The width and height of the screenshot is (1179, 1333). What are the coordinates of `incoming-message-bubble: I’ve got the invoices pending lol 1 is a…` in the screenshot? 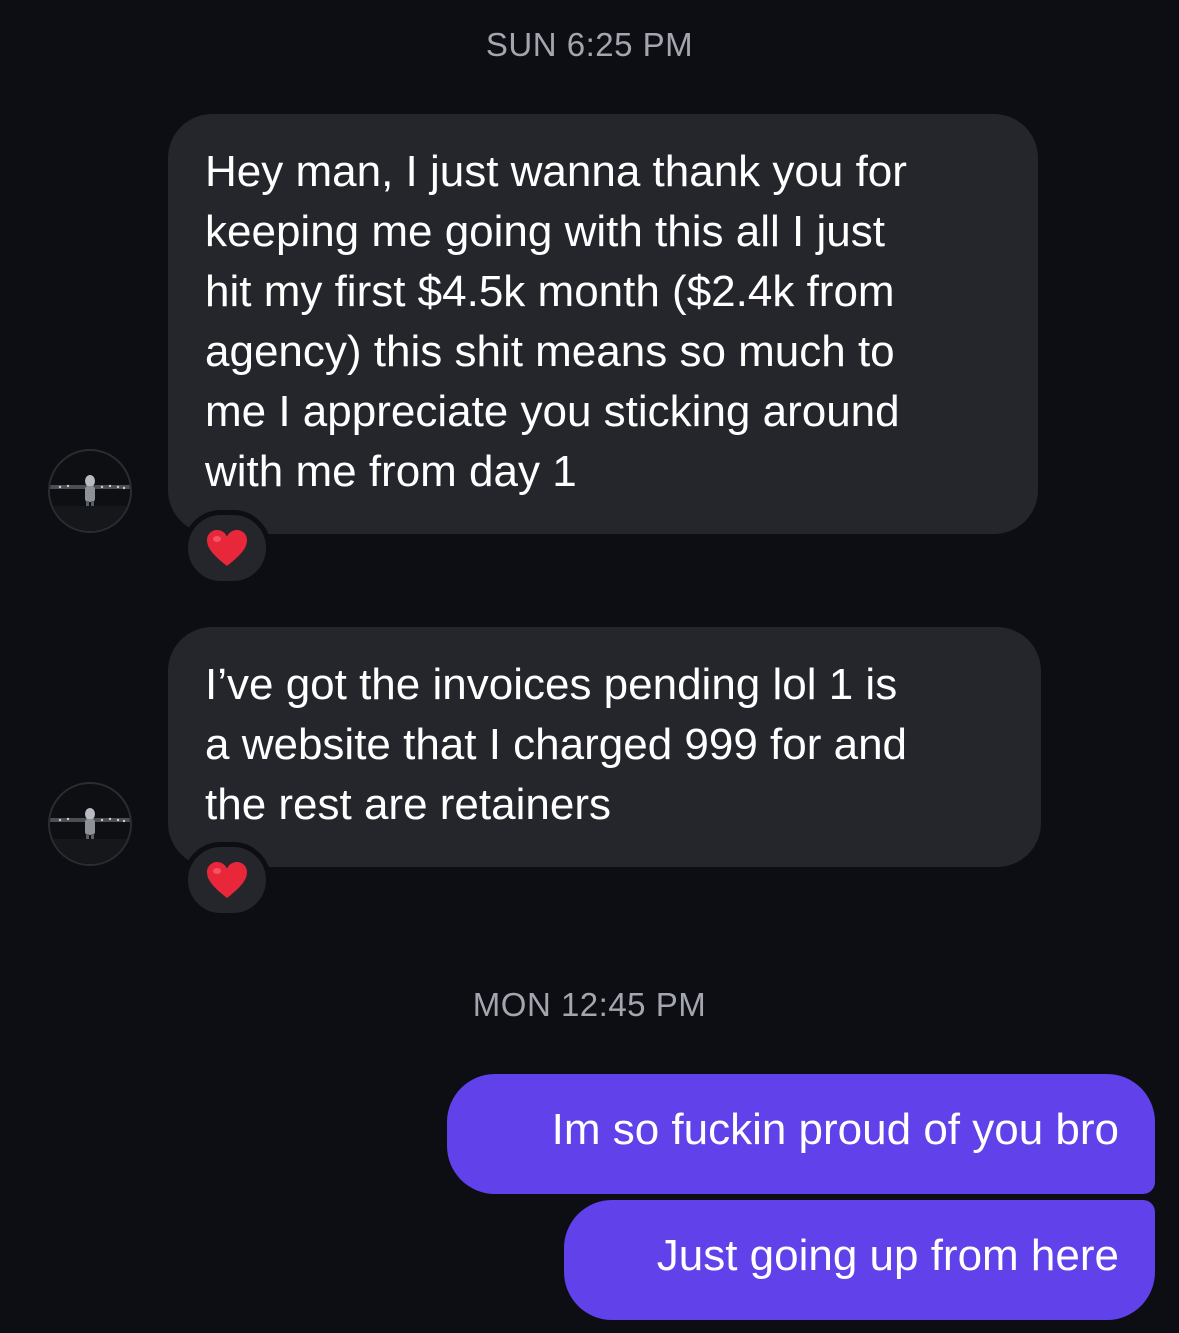 It's located at (604, 747).